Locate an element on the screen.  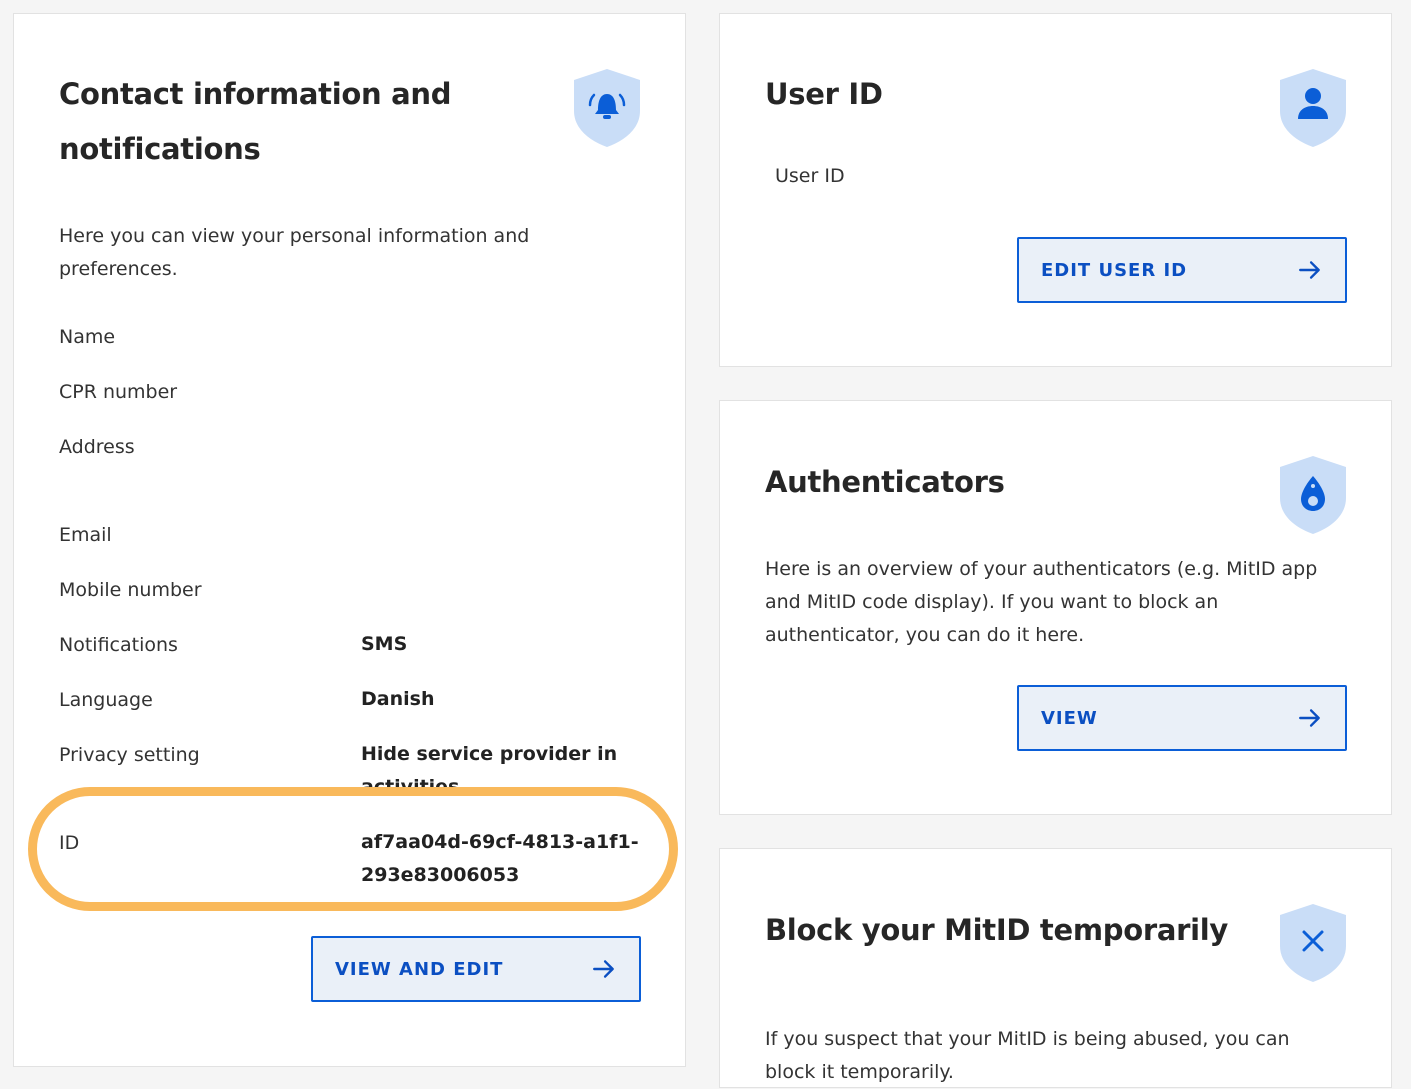
userid-label: User ID is located at coordinates (810, 176).